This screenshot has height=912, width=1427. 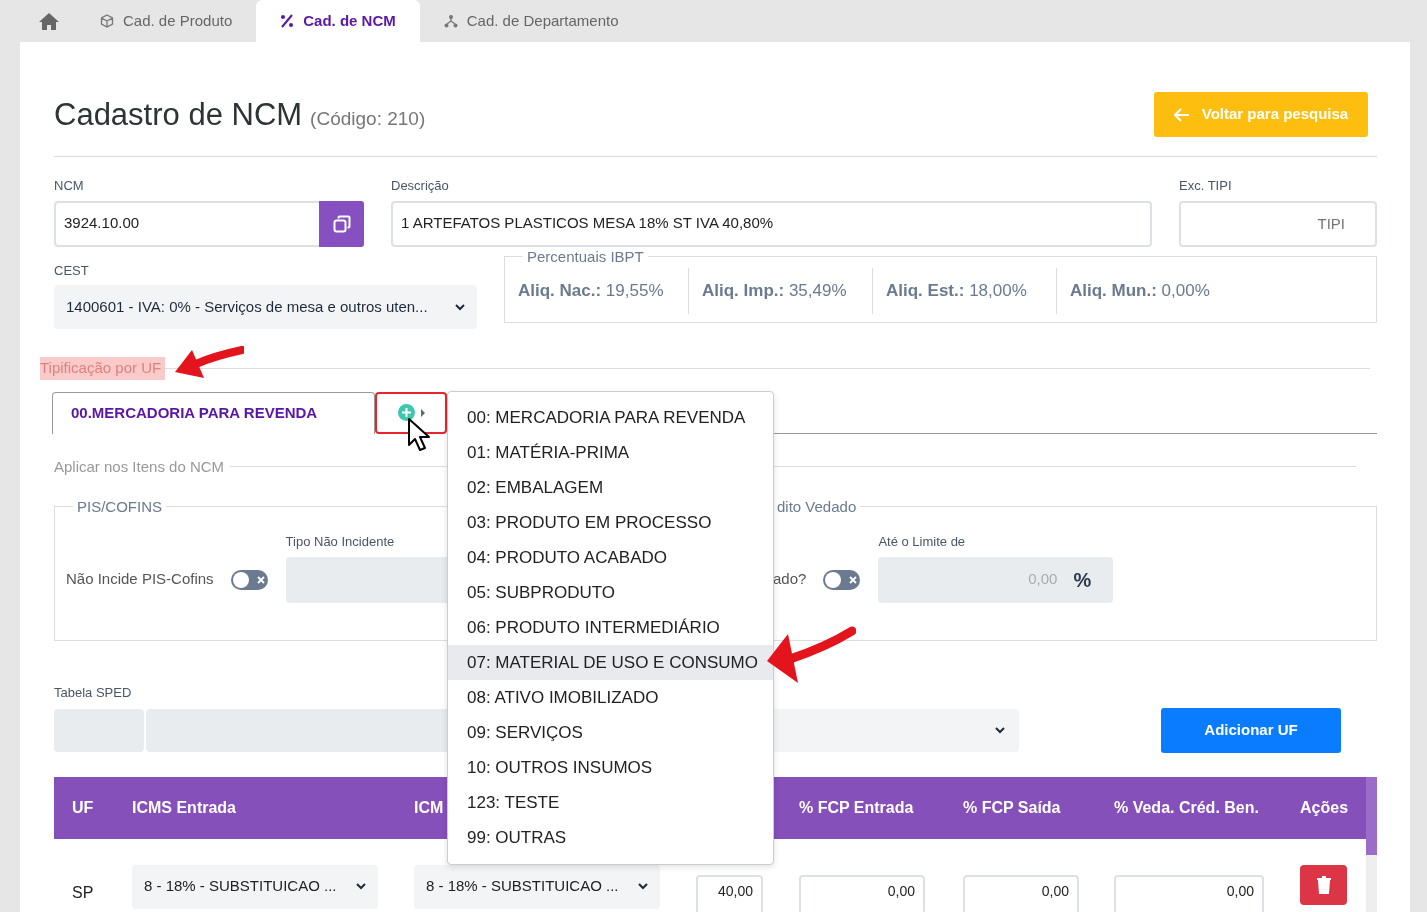 I want to click on copy-icon, so click(x=341, y=223).